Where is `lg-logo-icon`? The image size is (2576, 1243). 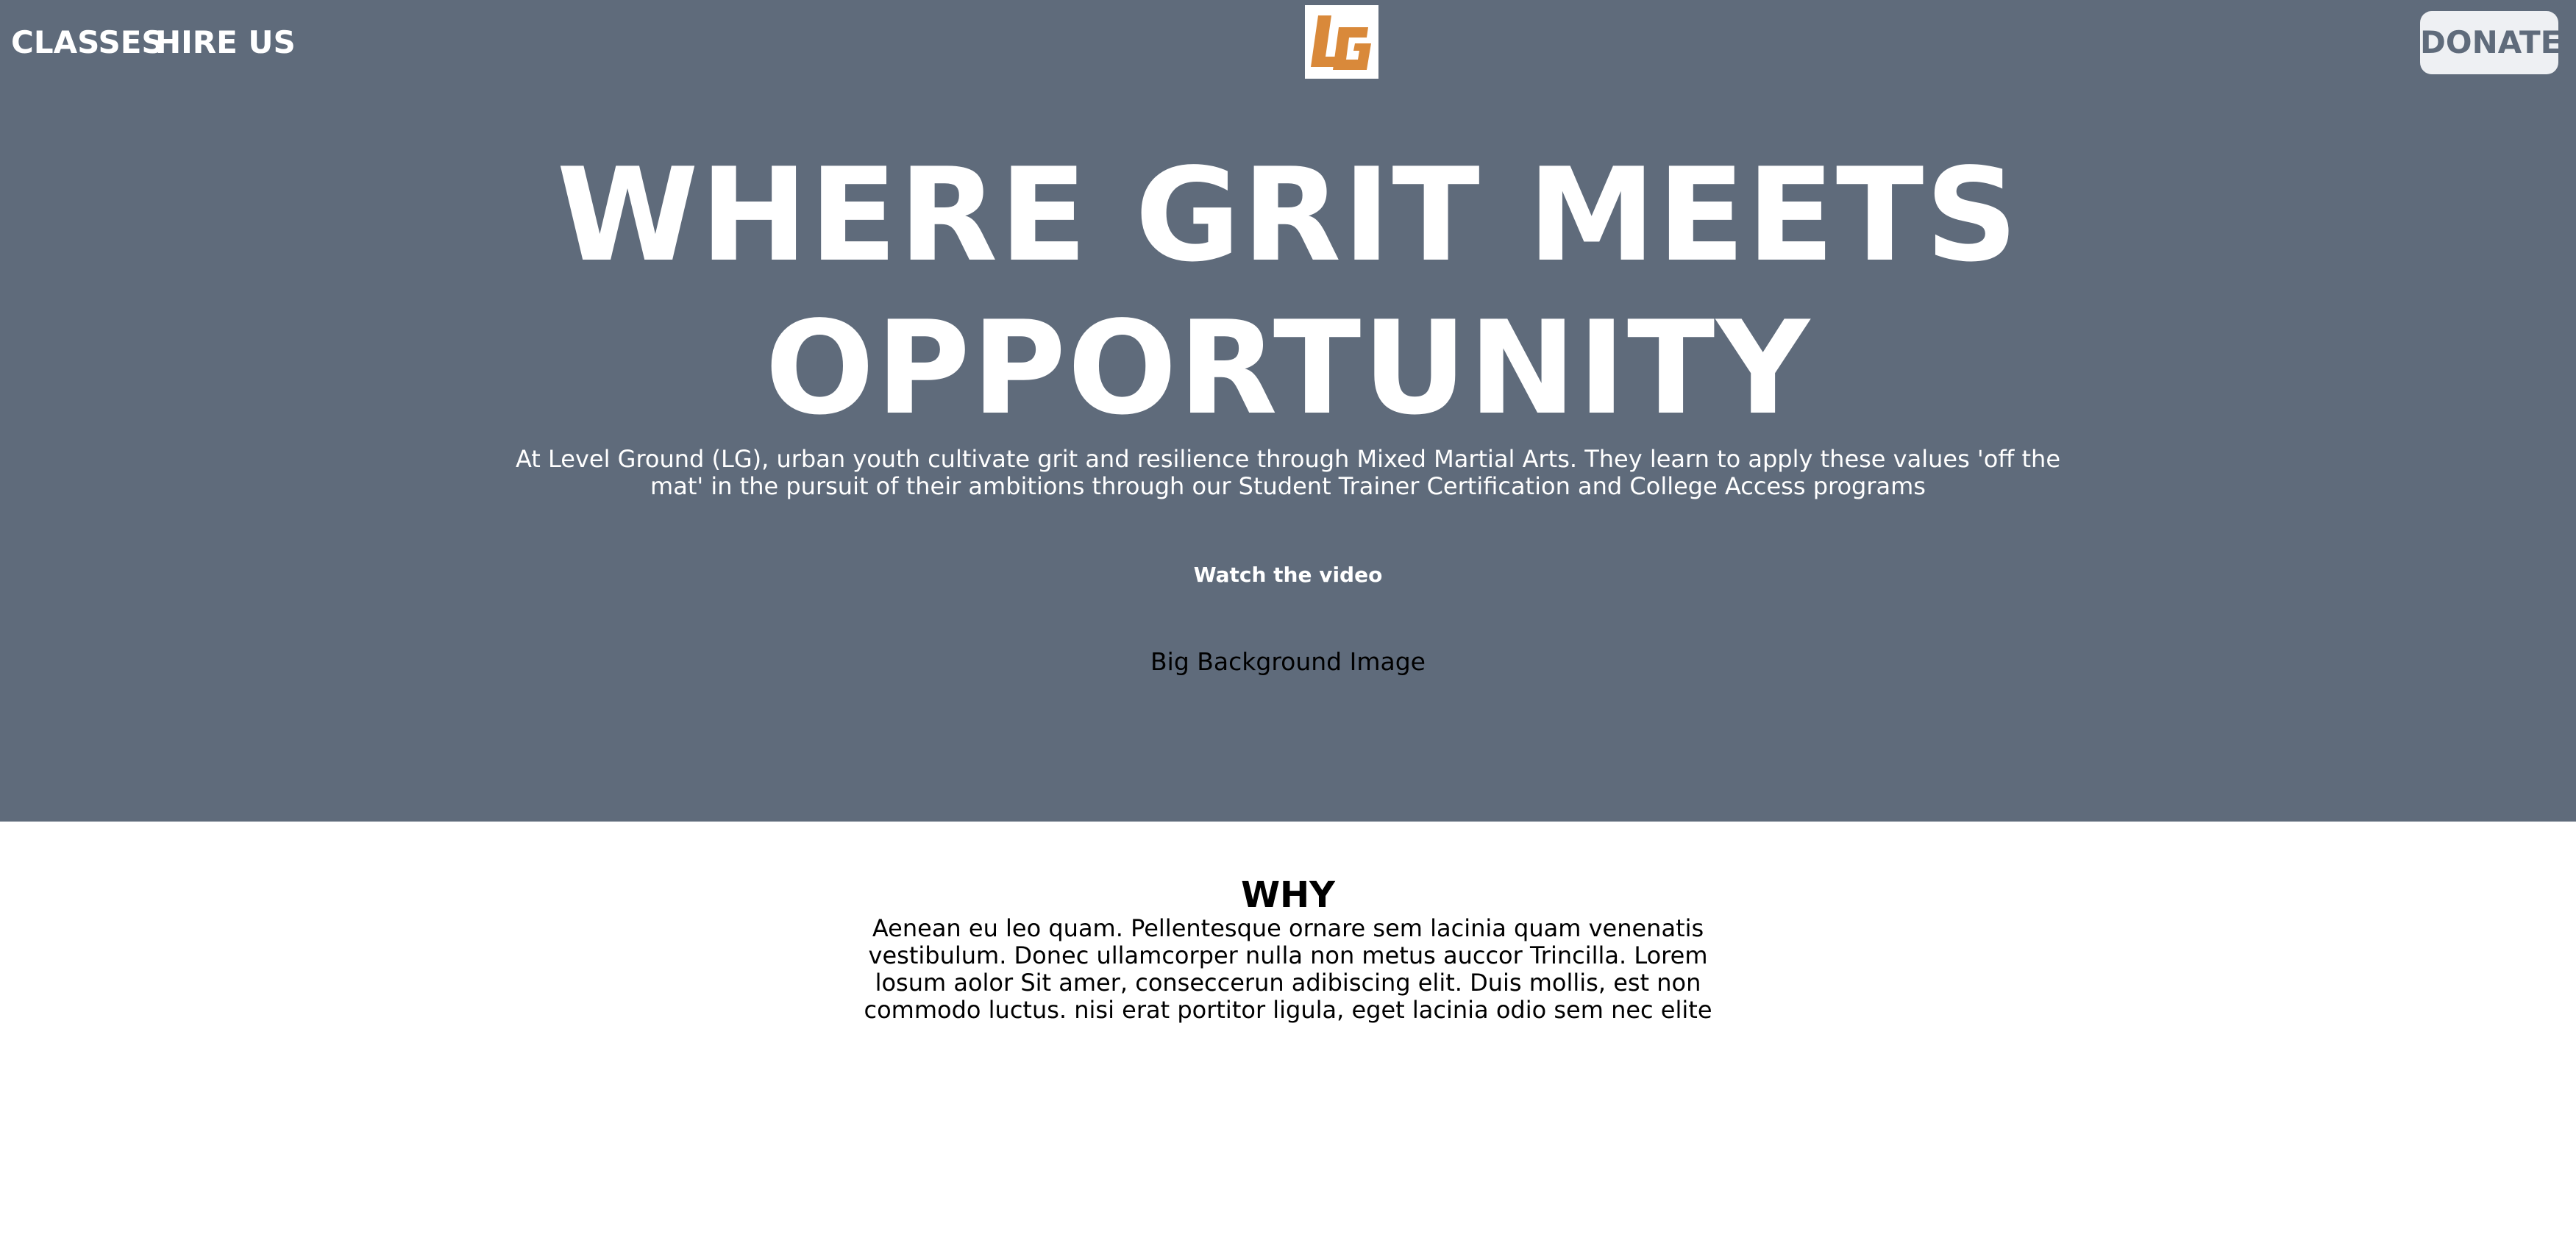 lg-logo-icon is located at coordinates (1341, 42).